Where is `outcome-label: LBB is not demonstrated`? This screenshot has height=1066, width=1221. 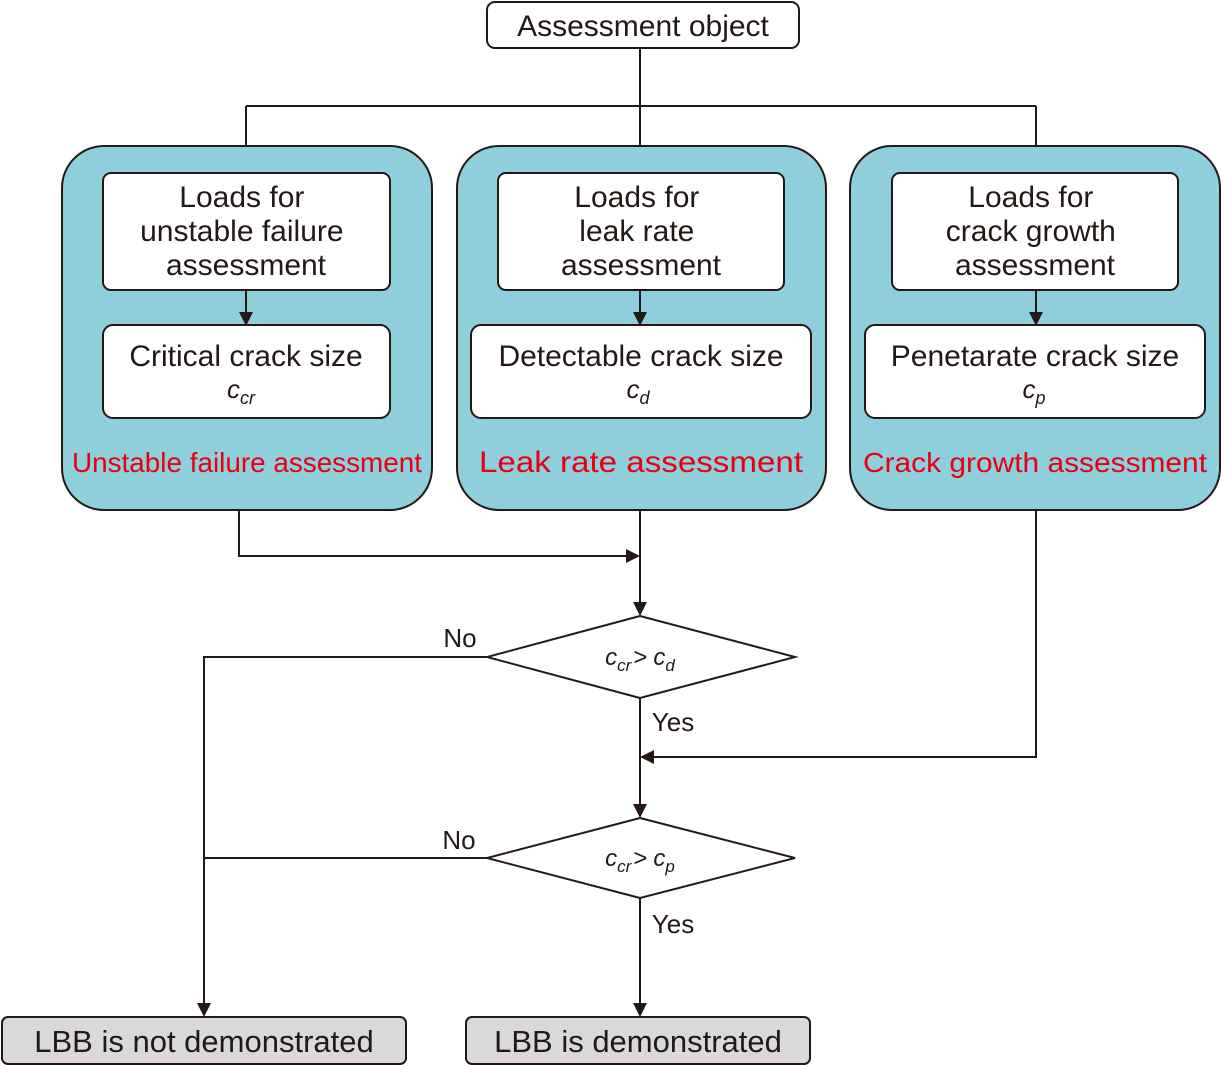
outcome-label: LBB is not demonstrated is located at coordinates (203, 1041).